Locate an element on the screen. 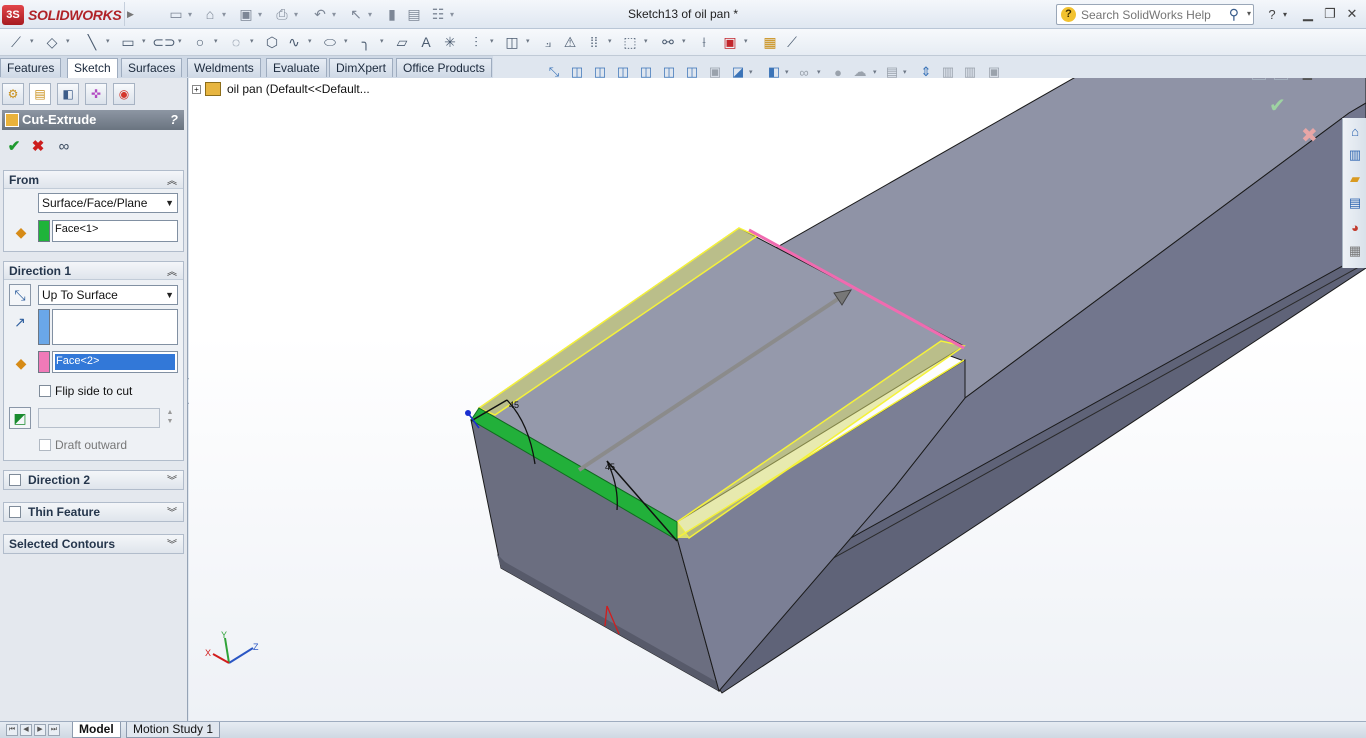  slot-icon: ⊂⊃ is located at coordinates (163, 42).